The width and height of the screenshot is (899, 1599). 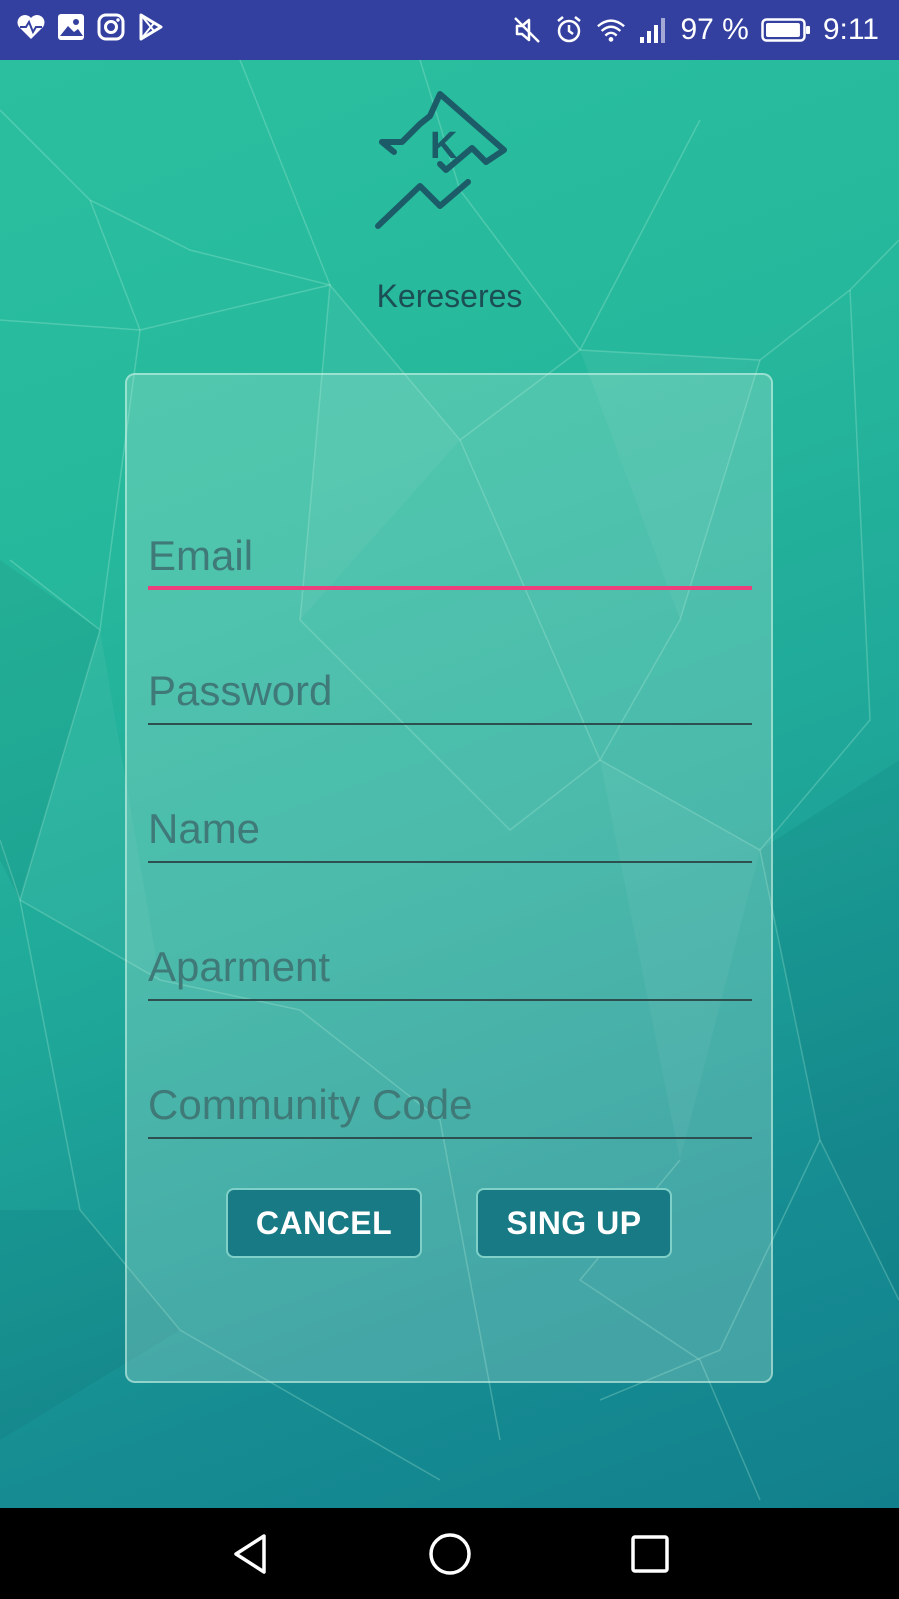 I want to click on recents-icon, so click(x=650, y=1554).